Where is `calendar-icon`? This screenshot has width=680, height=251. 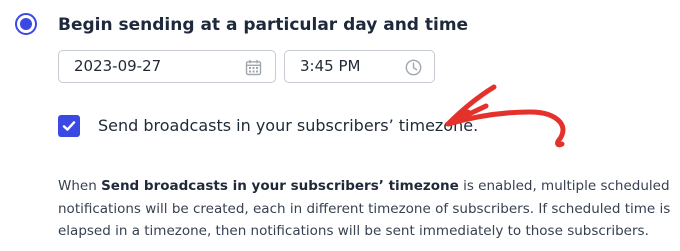
calendar-icon is located at coordinates (253, 67).